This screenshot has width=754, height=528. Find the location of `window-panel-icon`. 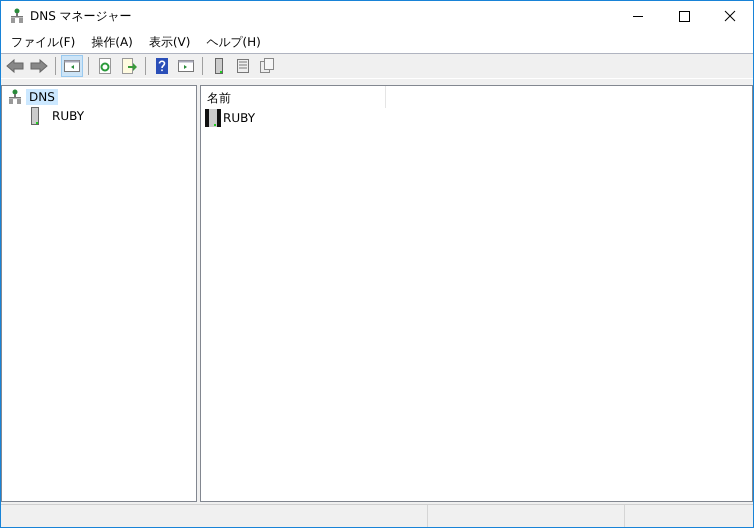

window-panel-icon is located at coordinates (72, 66).